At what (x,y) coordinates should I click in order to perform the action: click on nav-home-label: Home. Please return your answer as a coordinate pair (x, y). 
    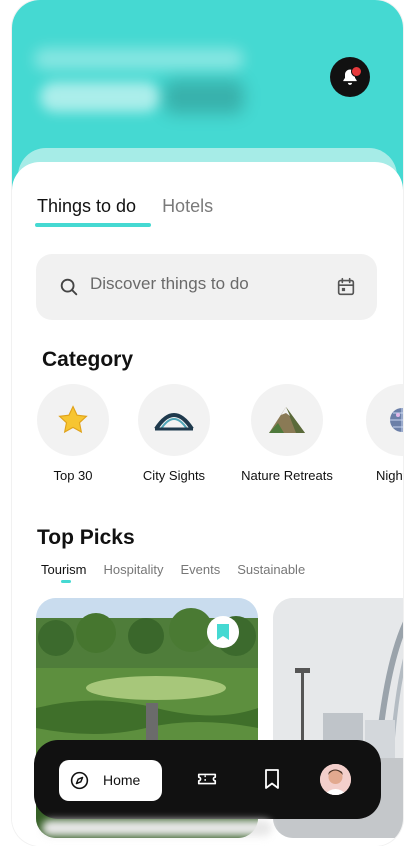
    Looking at the image, I should click on (122, 780).